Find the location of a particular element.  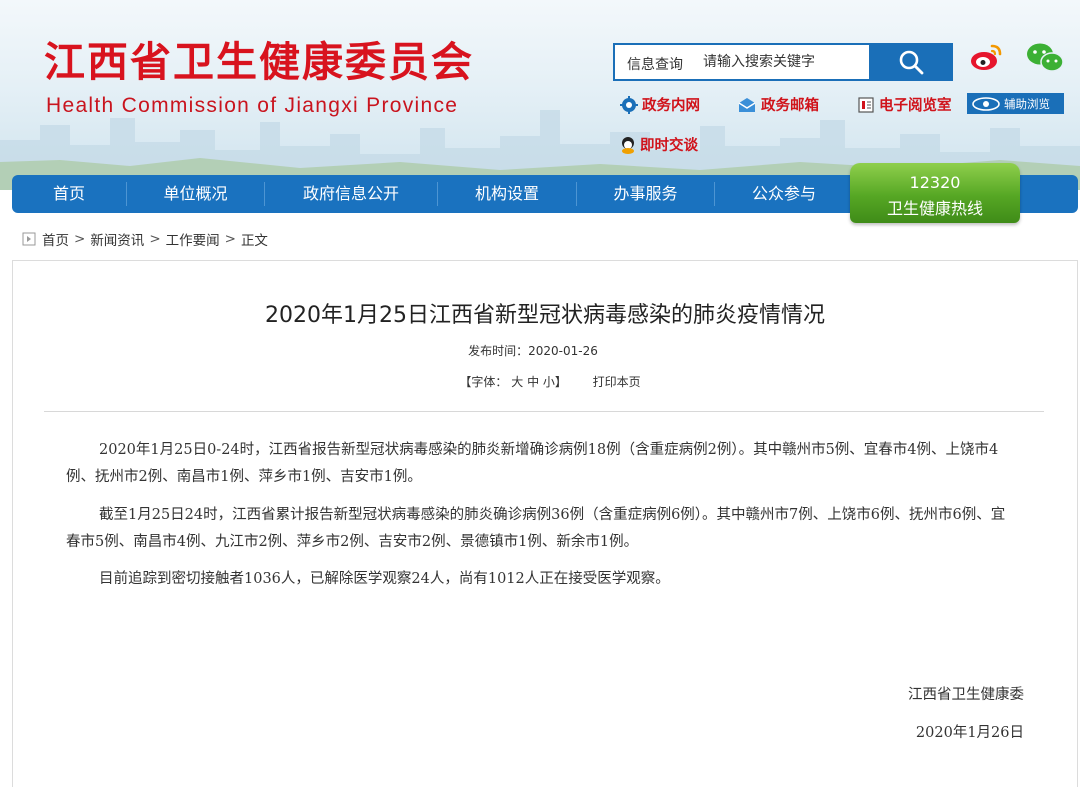

print-button: 打印本页 is located at coordinates (617, 382).